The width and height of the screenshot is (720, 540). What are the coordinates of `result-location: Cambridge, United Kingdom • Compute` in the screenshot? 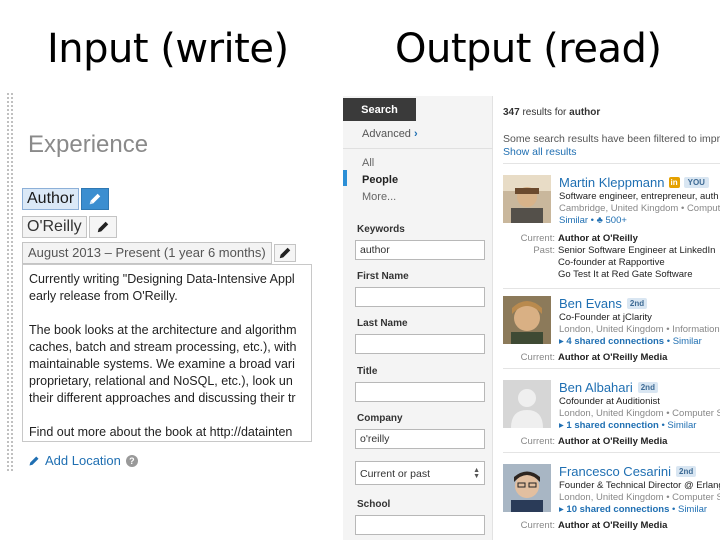 It's located at (639, 208).